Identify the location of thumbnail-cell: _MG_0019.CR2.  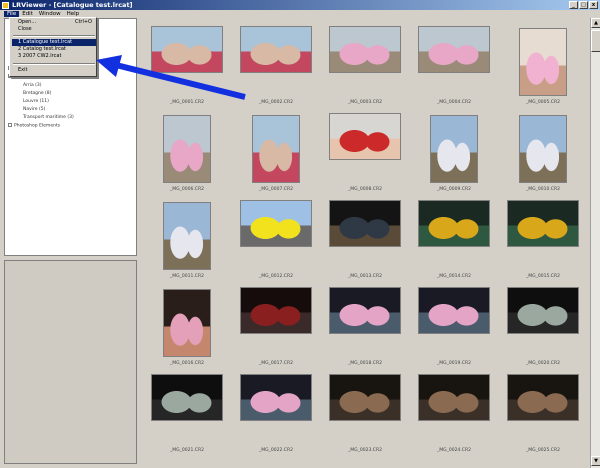
(454, 326).